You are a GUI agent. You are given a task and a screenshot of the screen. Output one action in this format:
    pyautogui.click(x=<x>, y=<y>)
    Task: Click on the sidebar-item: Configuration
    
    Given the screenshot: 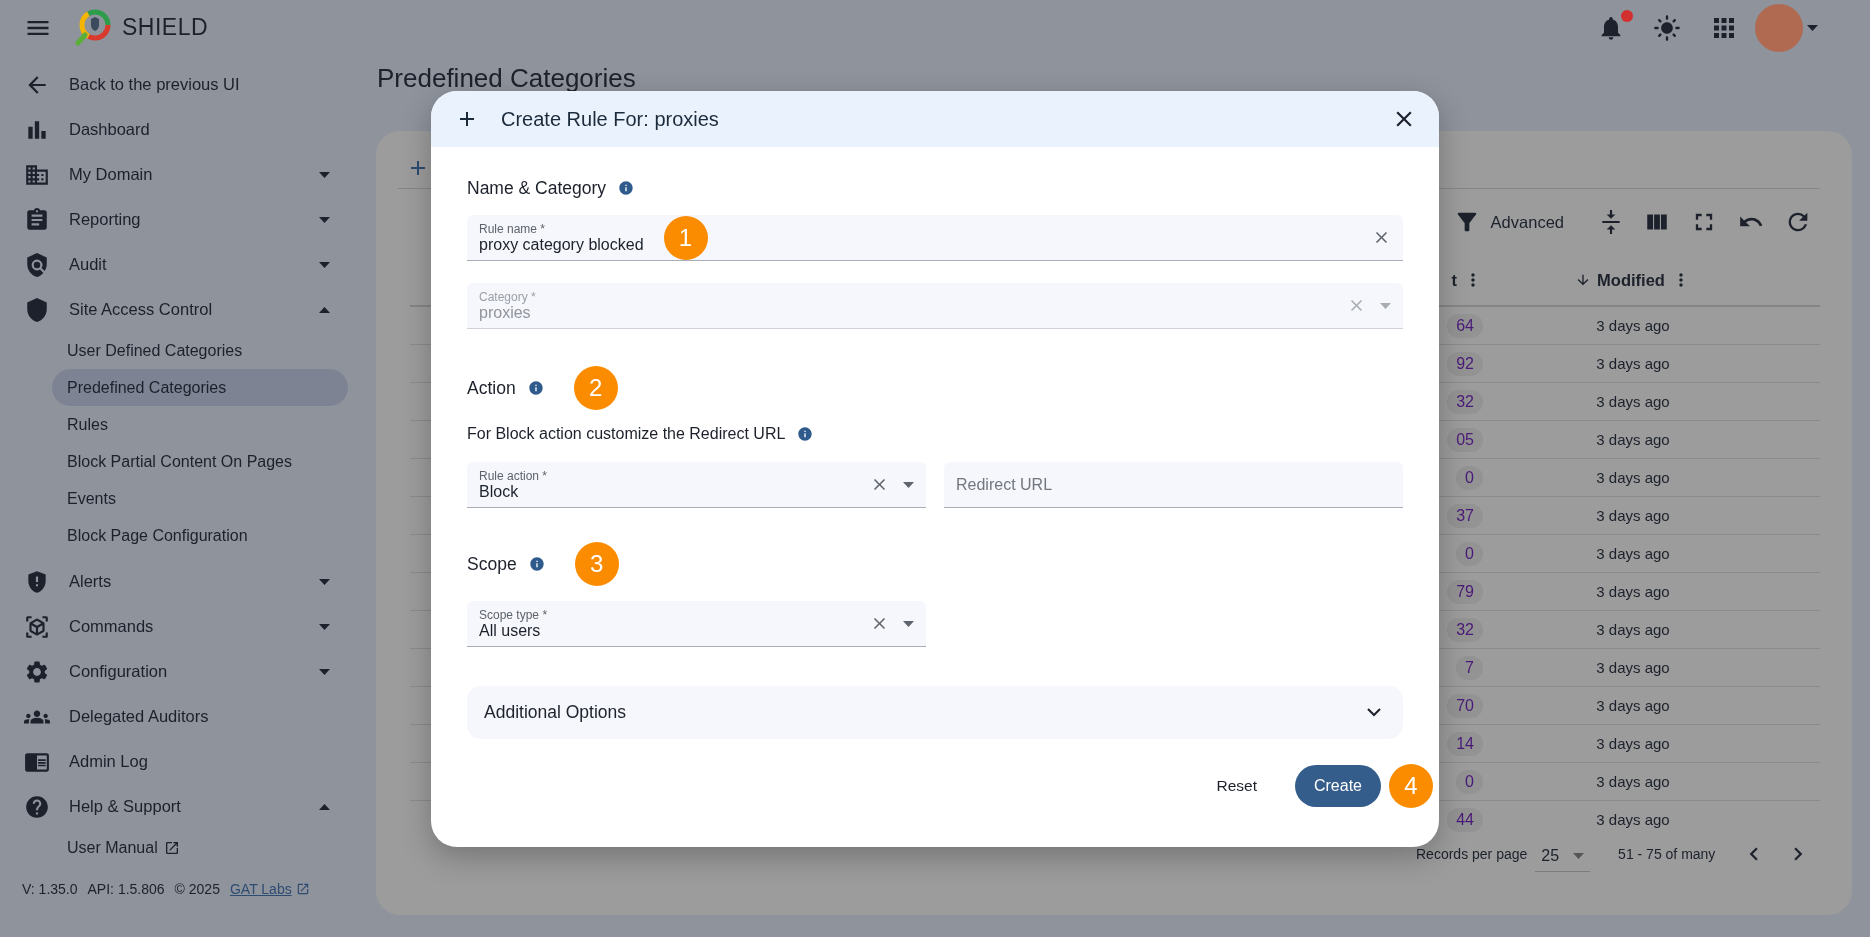 What is the action you would take?
    pyautogui.click(x=185, y=671)
    